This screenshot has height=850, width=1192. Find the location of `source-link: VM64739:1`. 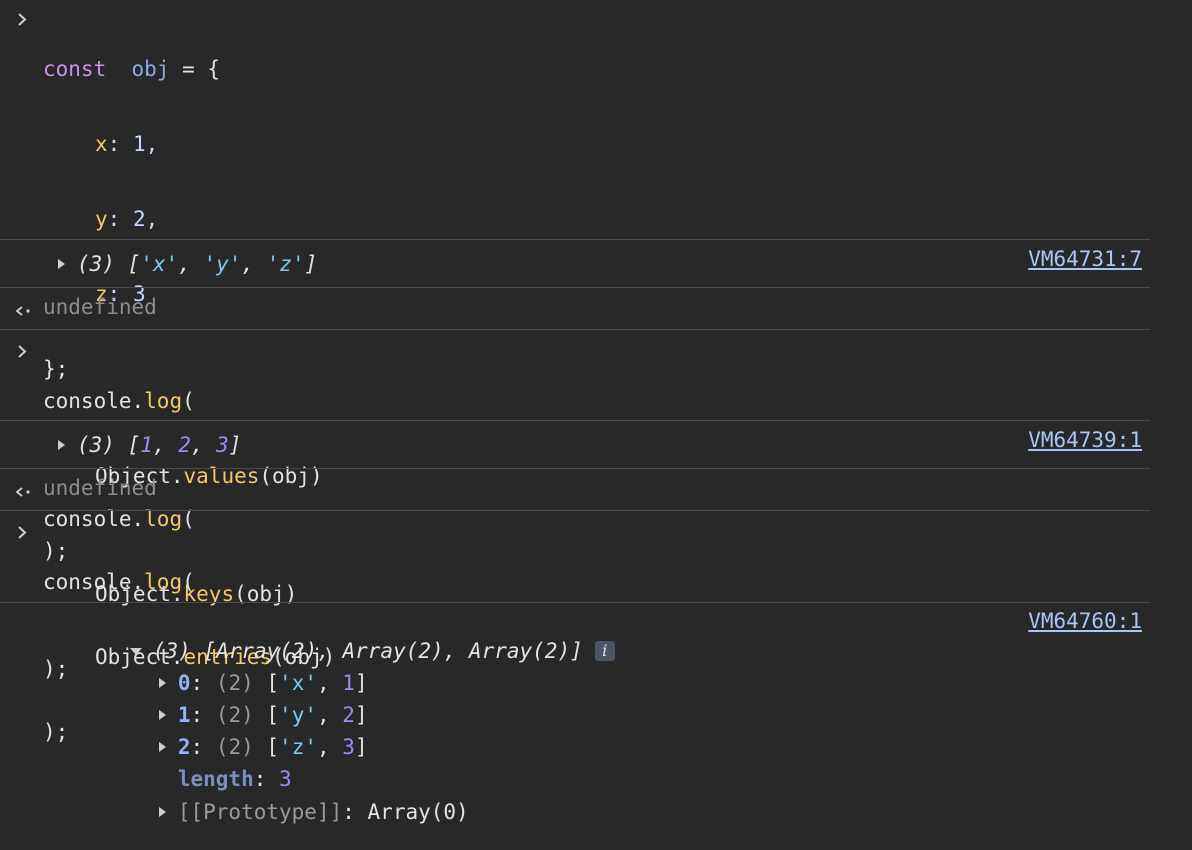

source-link: VM64739:1 is located at coordinates (1085, 440).